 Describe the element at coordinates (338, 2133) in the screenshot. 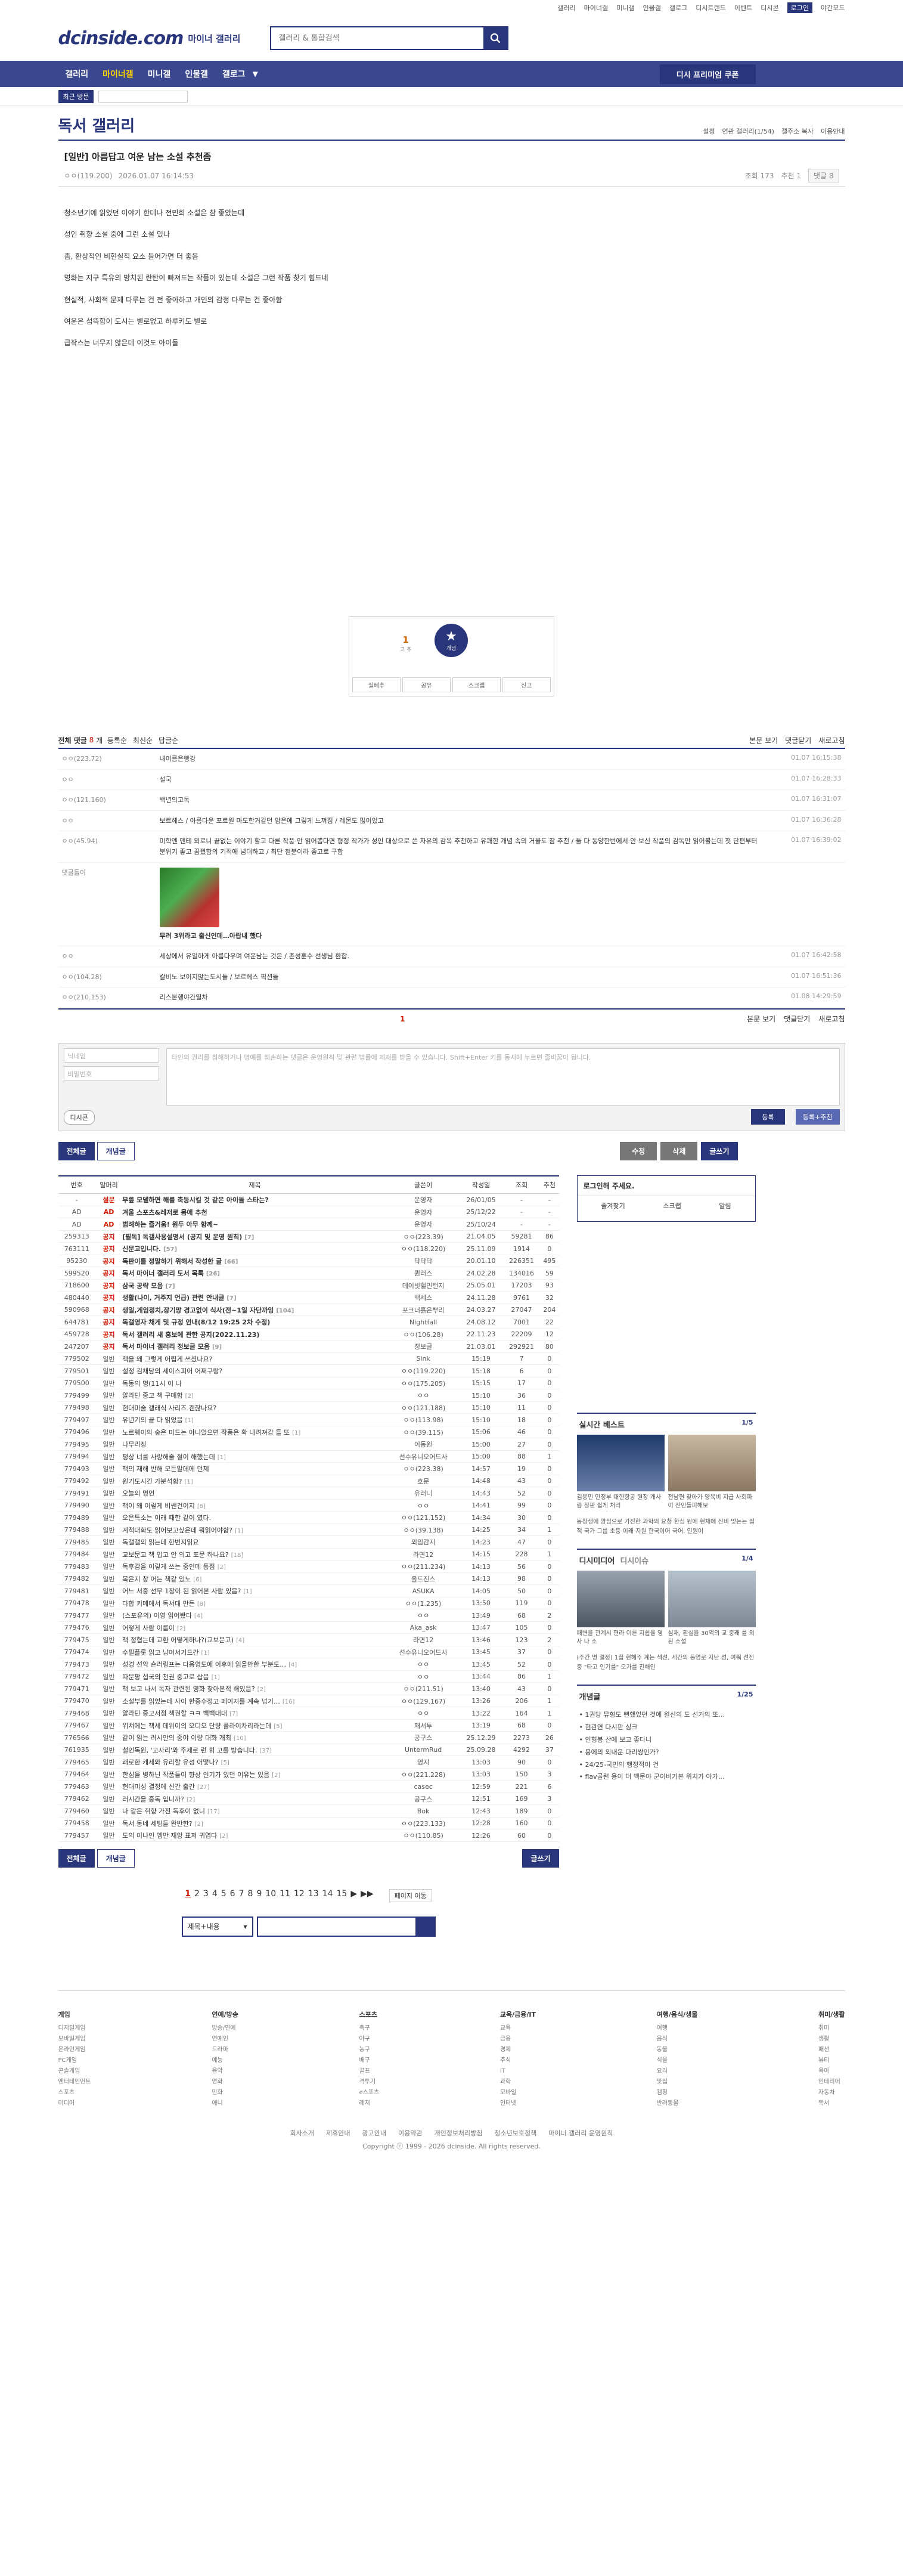

I see `footer-policy-link: 제휴안내` at that location.